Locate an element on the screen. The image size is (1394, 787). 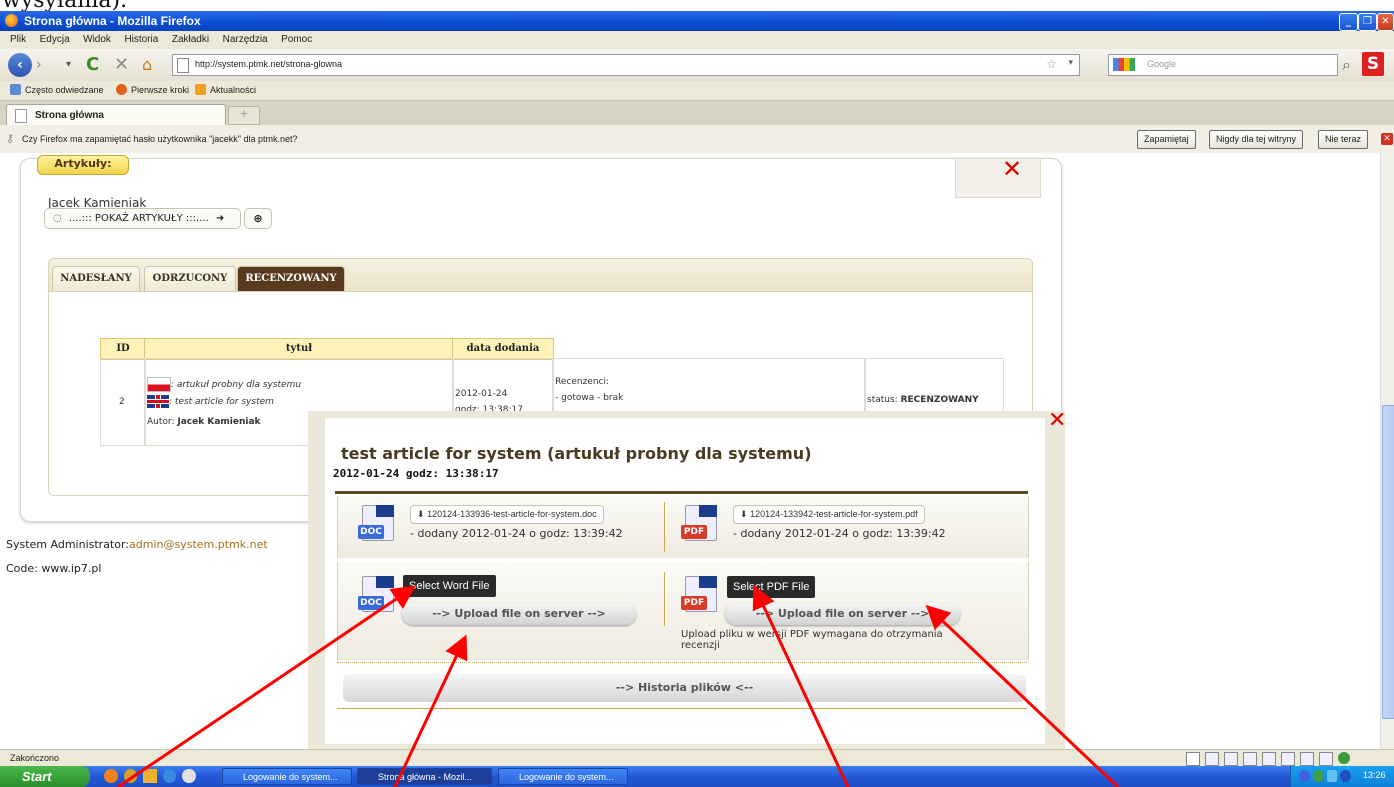
status-label: status: is located at coordinates (882, 400).